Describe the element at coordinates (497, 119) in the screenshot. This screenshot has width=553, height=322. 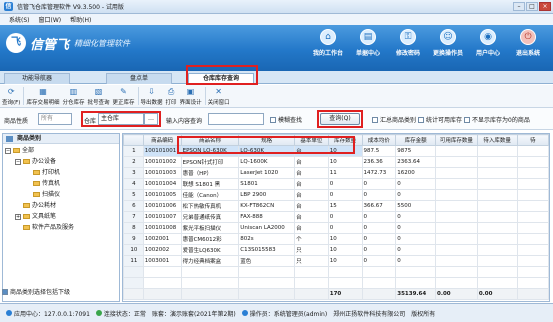
I see `hide-zero-stock-checkbox: 不显示库存为0的商品` at that location.